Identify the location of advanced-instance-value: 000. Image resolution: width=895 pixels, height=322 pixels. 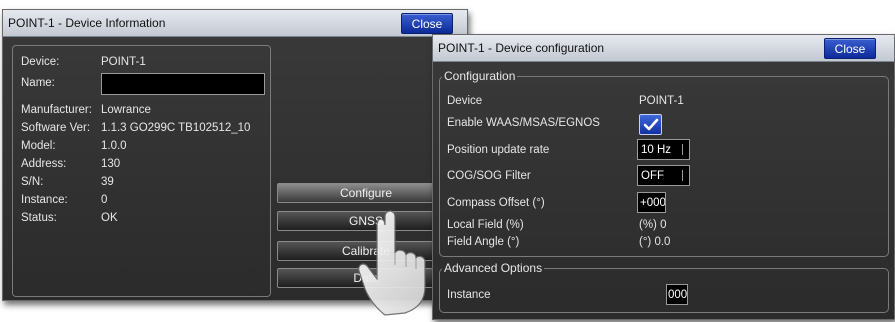
(678, 294).